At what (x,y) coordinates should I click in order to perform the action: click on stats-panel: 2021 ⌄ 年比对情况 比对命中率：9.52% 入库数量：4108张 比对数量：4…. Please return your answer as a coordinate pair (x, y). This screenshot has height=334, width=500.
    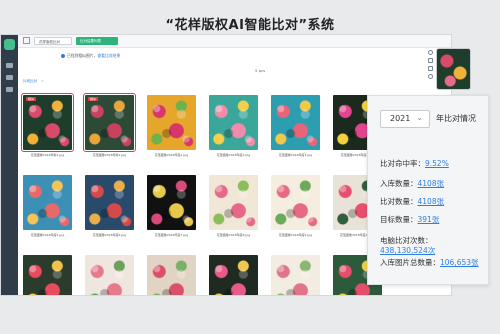
    Looking at the image, I should click on (428, 190).